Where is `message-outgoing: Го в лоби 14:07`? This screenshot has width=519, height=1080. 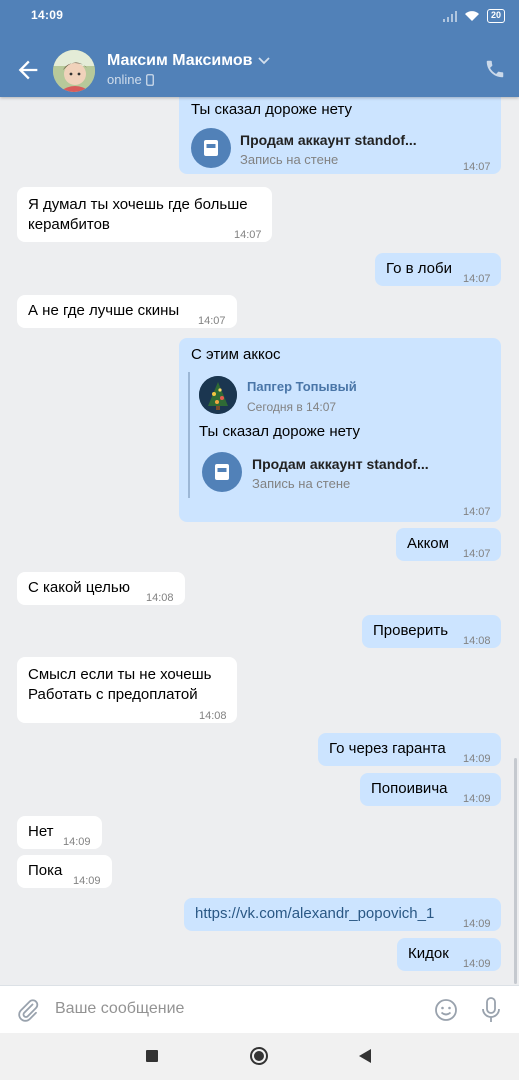 message-outgoing: Го в лоби 14:07 is located at coordinates (438, 269).